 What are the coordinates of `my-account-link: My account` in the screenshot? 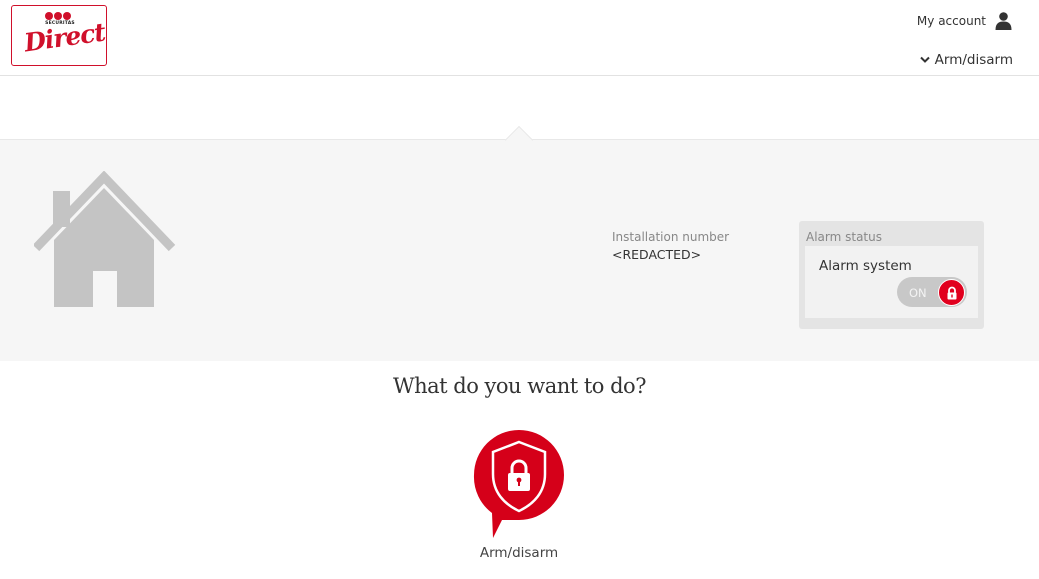 It's located at (964, 21).